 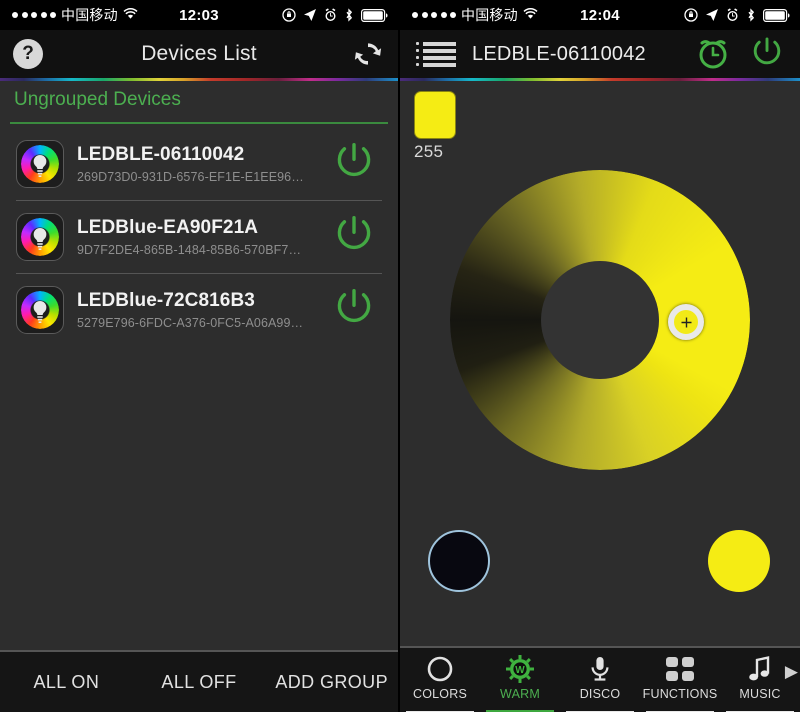 I want to click on music-note-icon, so click(x=760, y=669).